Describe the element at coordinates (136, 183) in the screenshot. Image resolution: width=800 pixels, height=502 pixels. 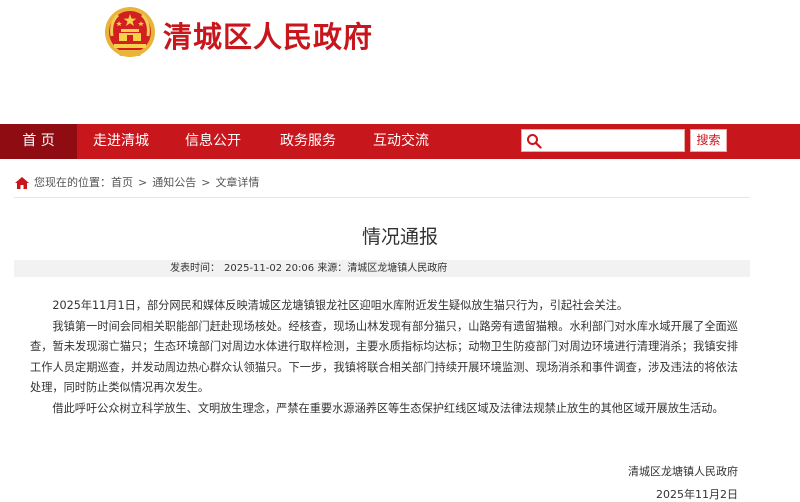
I see `breadcrumb: 您现在的位置：首页 > 通知公告 > 文章详情` at that location.